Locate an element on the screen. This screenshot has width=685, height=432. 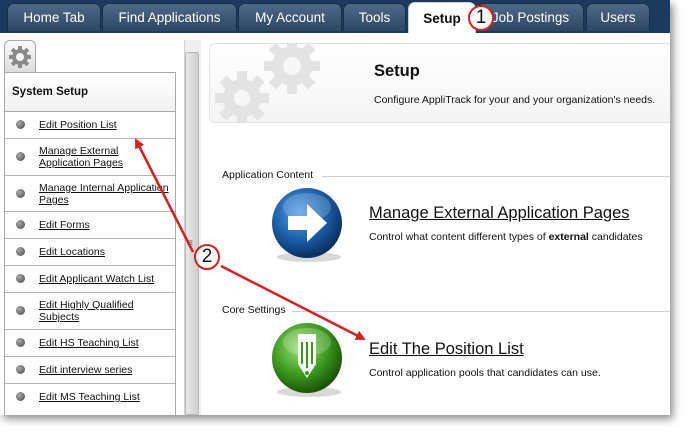
callout-step-2: 2 is located at coordinates (207, 257).